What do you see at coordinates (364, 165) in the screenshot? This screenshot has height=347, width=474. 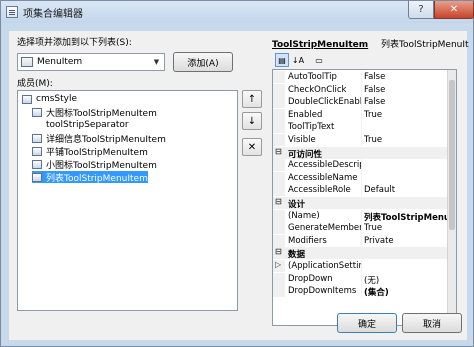 I see `property-row: AccessibleDescrip` at bounding box center [364, 165].